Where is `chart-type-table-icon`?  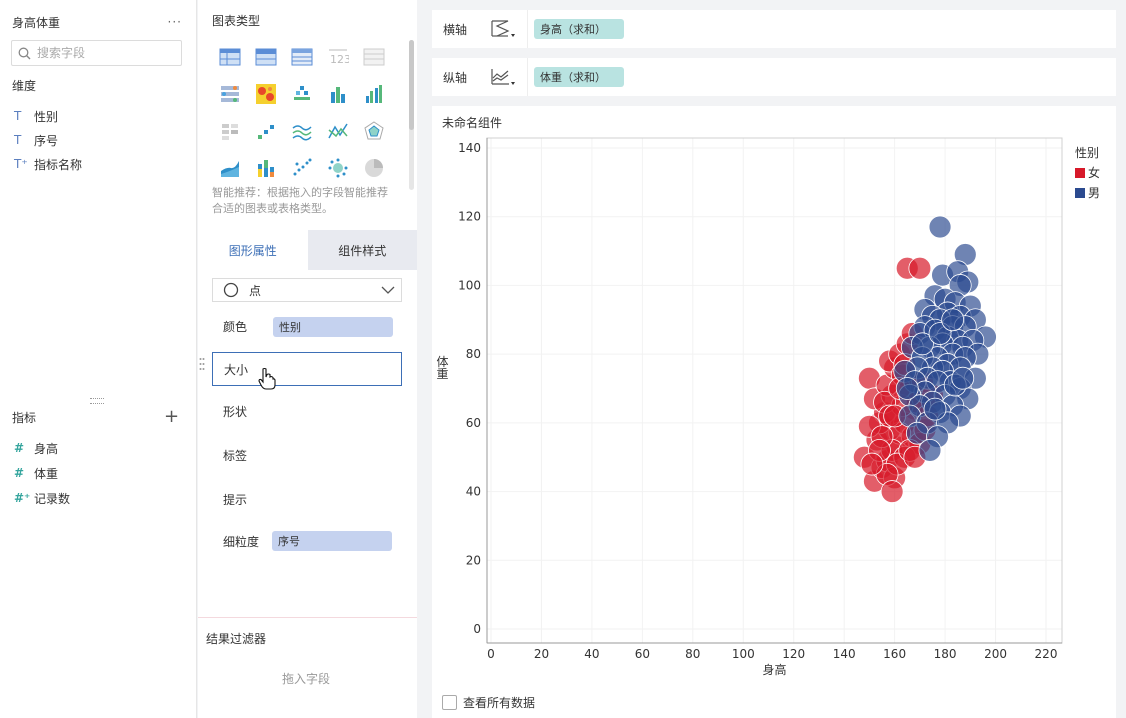
chart-type-table-icon is located at coordinates (230, 56).